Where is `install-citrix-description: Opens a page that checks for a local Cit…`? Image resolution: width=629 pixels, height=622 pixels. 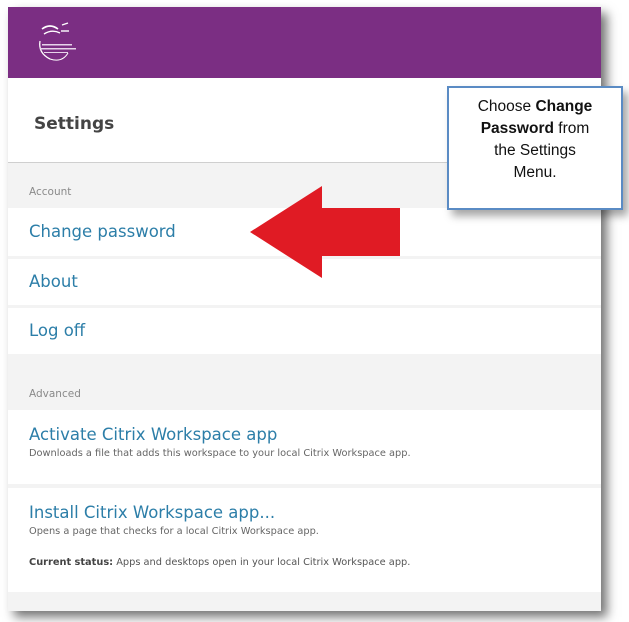 install-citrix-description: Opens a page that checks for a local Cit… is located at coordinates (174, 531).